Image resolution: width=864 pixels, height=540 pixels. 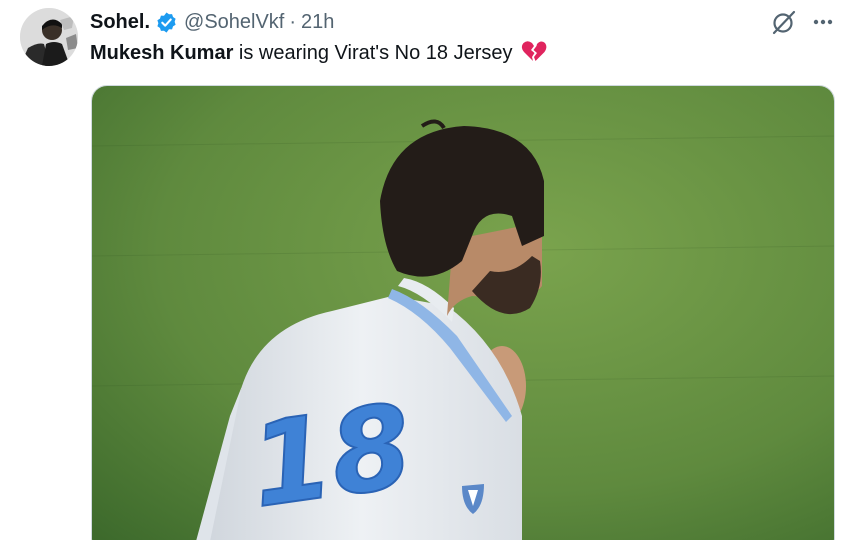 What do you see at coordinates (784, 22) in the screenshot?
I see `grok-icon` at bounding box center [784, 22].